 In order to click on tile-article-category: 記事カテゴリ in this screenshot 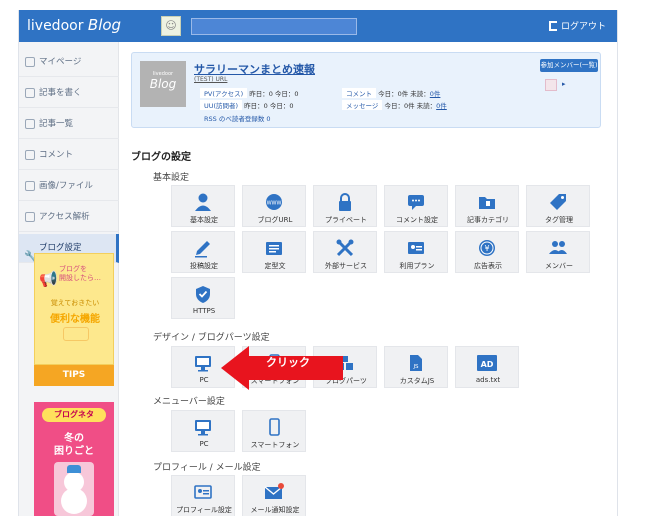, I will do `click(487, 206)`.